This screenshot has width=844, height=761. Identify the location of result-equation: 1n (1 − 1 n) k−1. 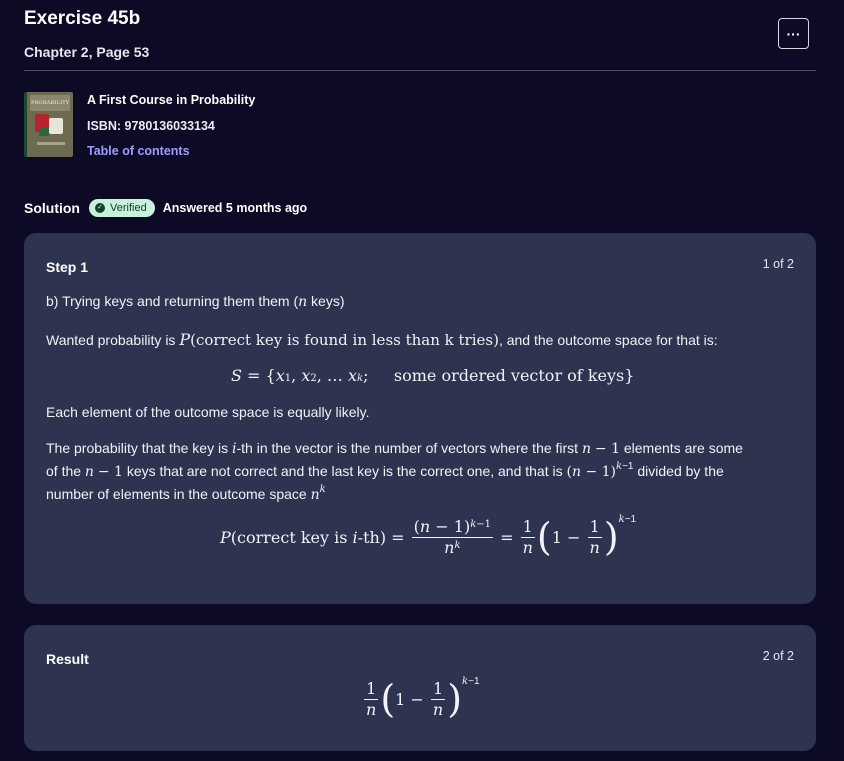
(422, 698).